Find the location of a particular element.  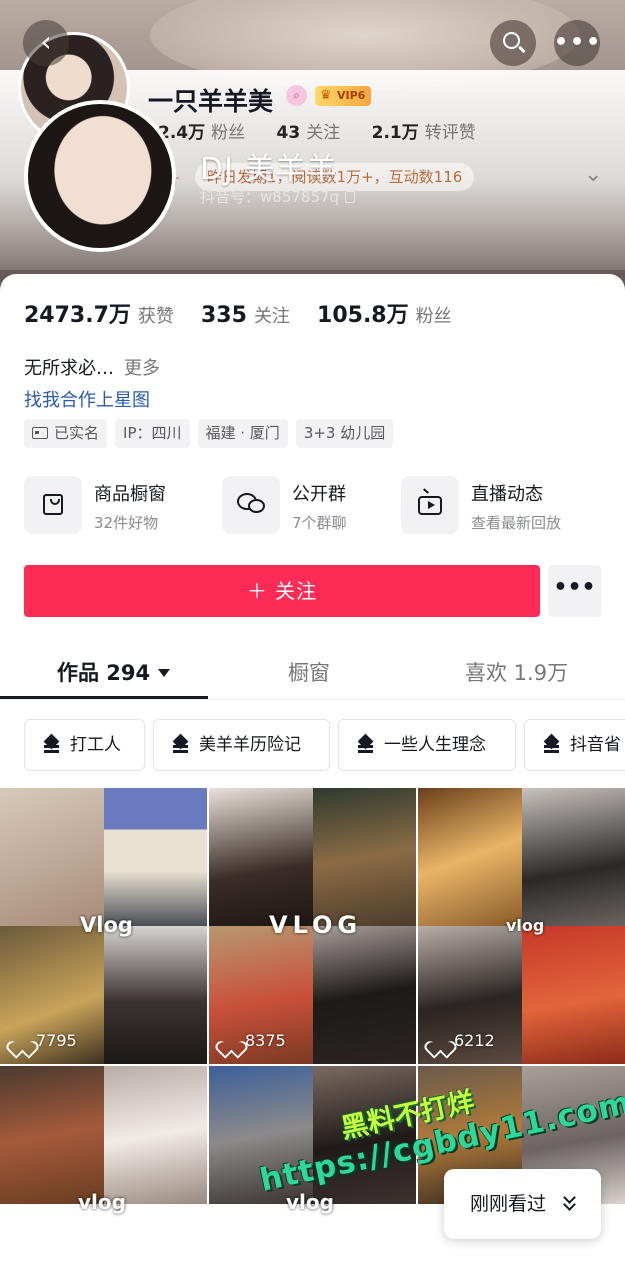

follow-more-button: ••• is located at coordinates (574, 591).